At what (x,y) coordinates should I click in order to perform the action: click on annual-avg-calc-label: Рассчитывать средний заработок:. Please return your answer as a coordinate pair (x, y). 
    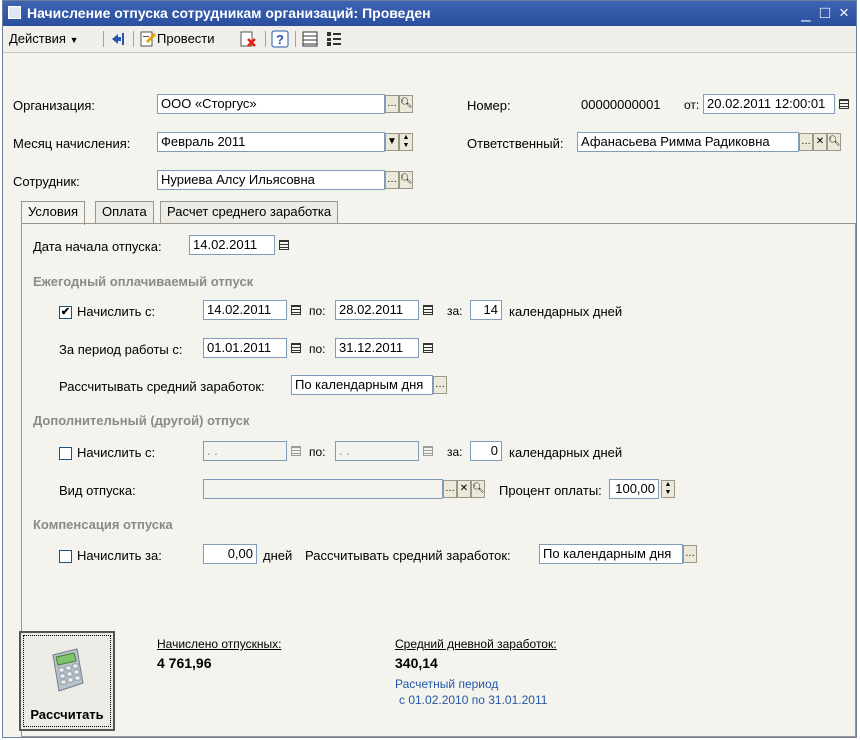
    Looking at the image, I should click on (162, 386).